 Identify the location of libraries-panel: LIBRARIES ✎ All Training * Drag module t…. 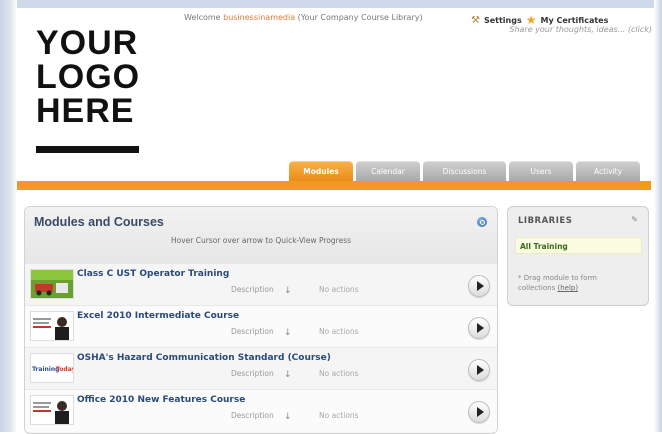
(578, 256).